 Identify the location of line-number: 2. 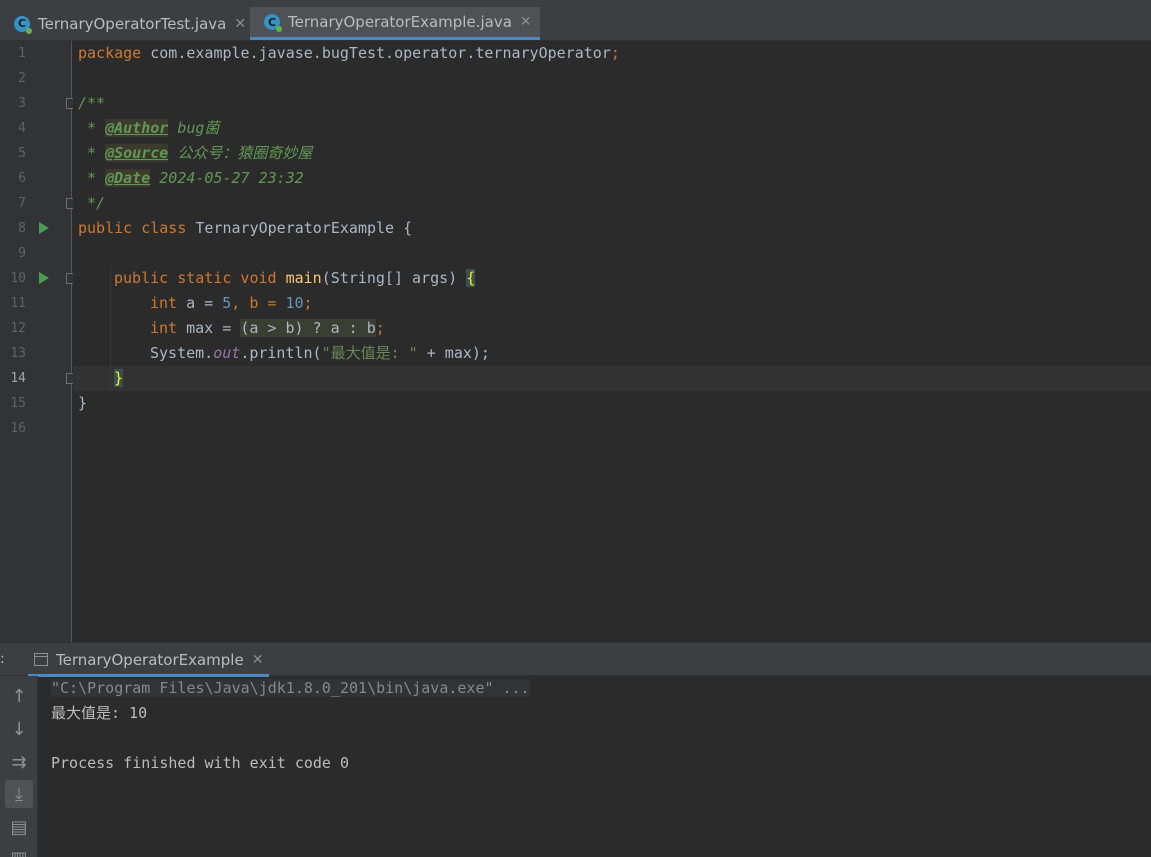
(22, 78).